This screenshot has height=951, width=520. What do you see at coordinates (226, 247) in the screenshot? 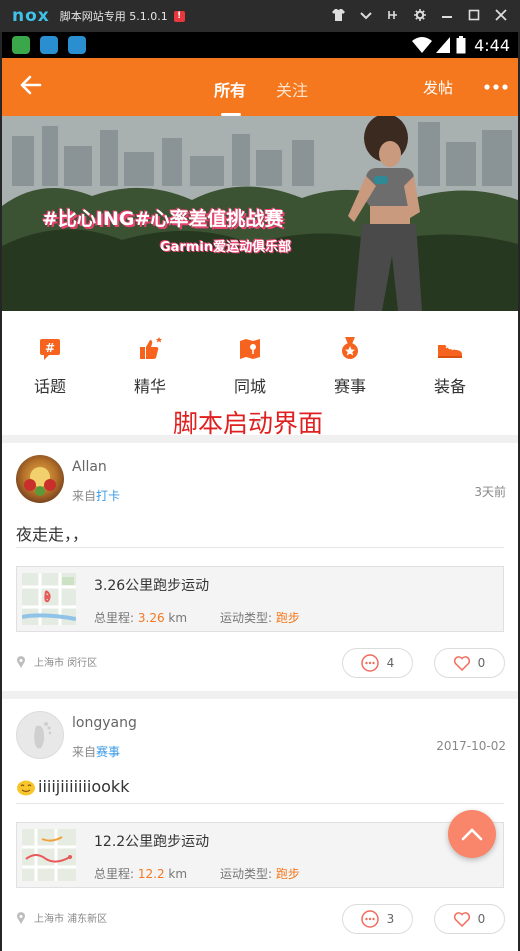
I see `banner-subline: Garmin爱运动俱乐部` at bounding box center [226, 247].